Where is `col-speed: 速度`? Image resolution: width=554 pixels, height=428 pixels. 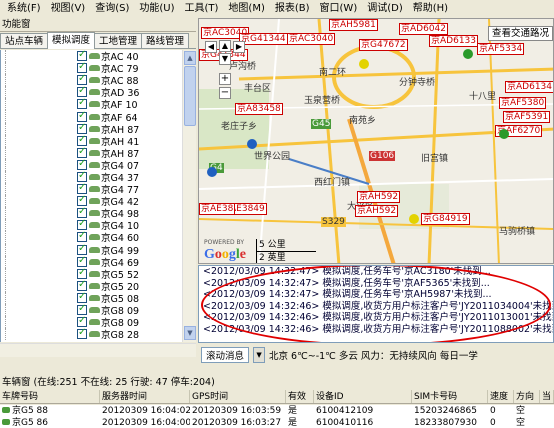
col-speed: 速度 is located at coordinates (501, 396).